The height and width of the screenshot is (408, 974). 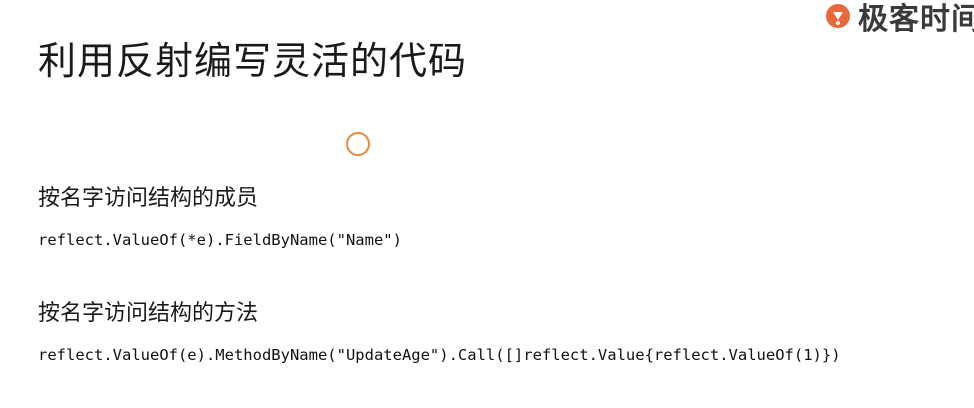 What do you see at coordinates (148, 198) in the screenshot?
I see `section-heading-field-access: 按名字访问结构的成员` at bounding box center [148, 198].